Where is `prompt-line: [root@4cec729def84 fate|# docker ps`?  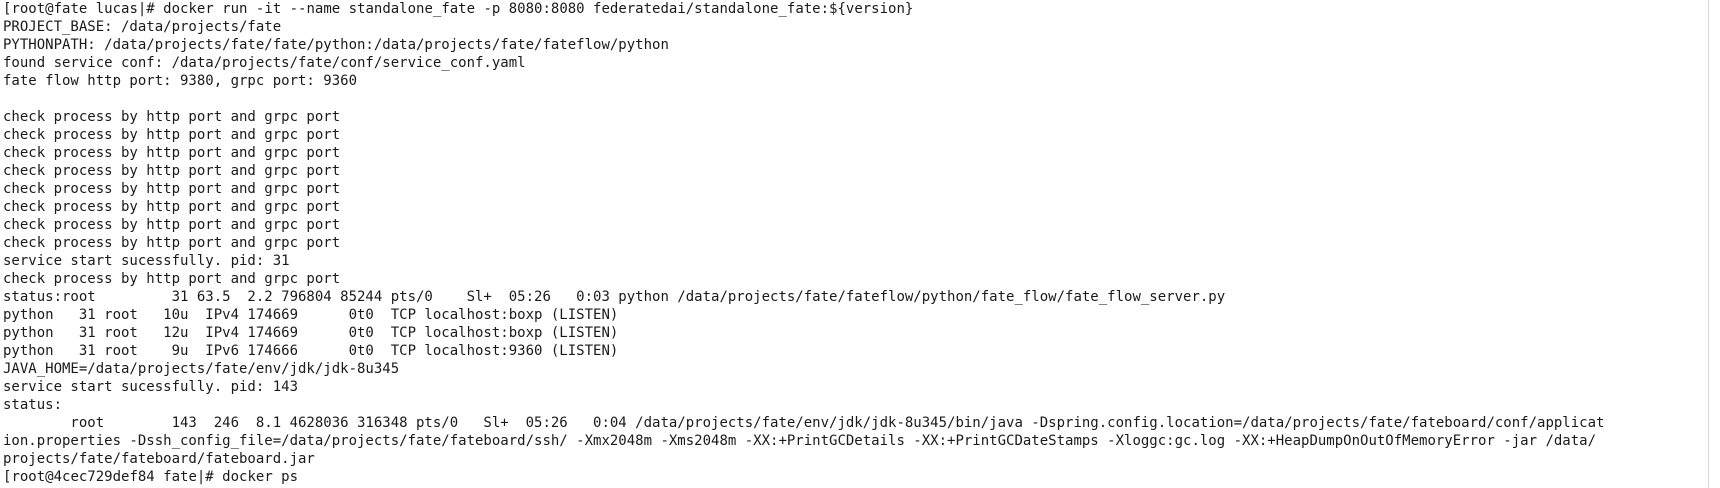 prompt-line: [root@4cec729def84 fate|# docker ps is located at coordinates (855, 477).